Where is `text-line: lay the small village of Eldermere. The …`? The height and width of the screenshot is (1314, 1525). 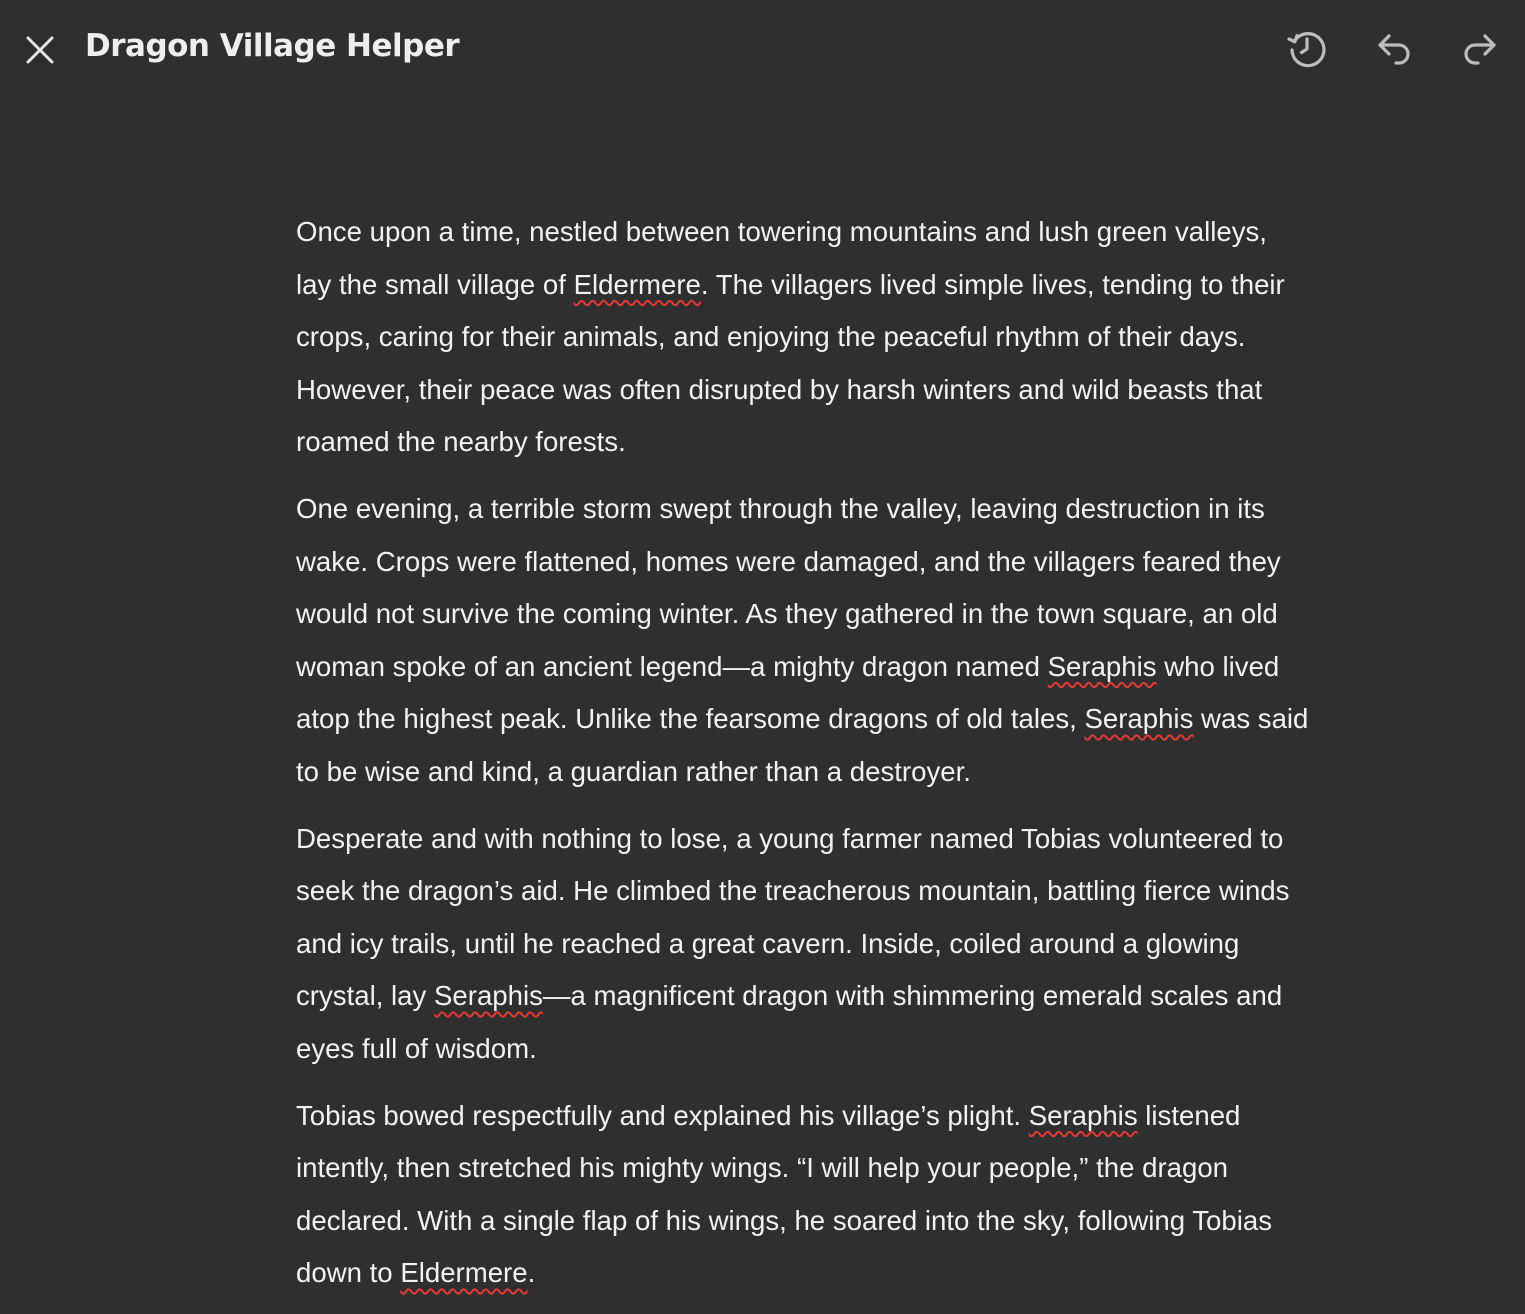
text-line: lay the small village of Eldermere. The … is located at coordinates (846, 285).